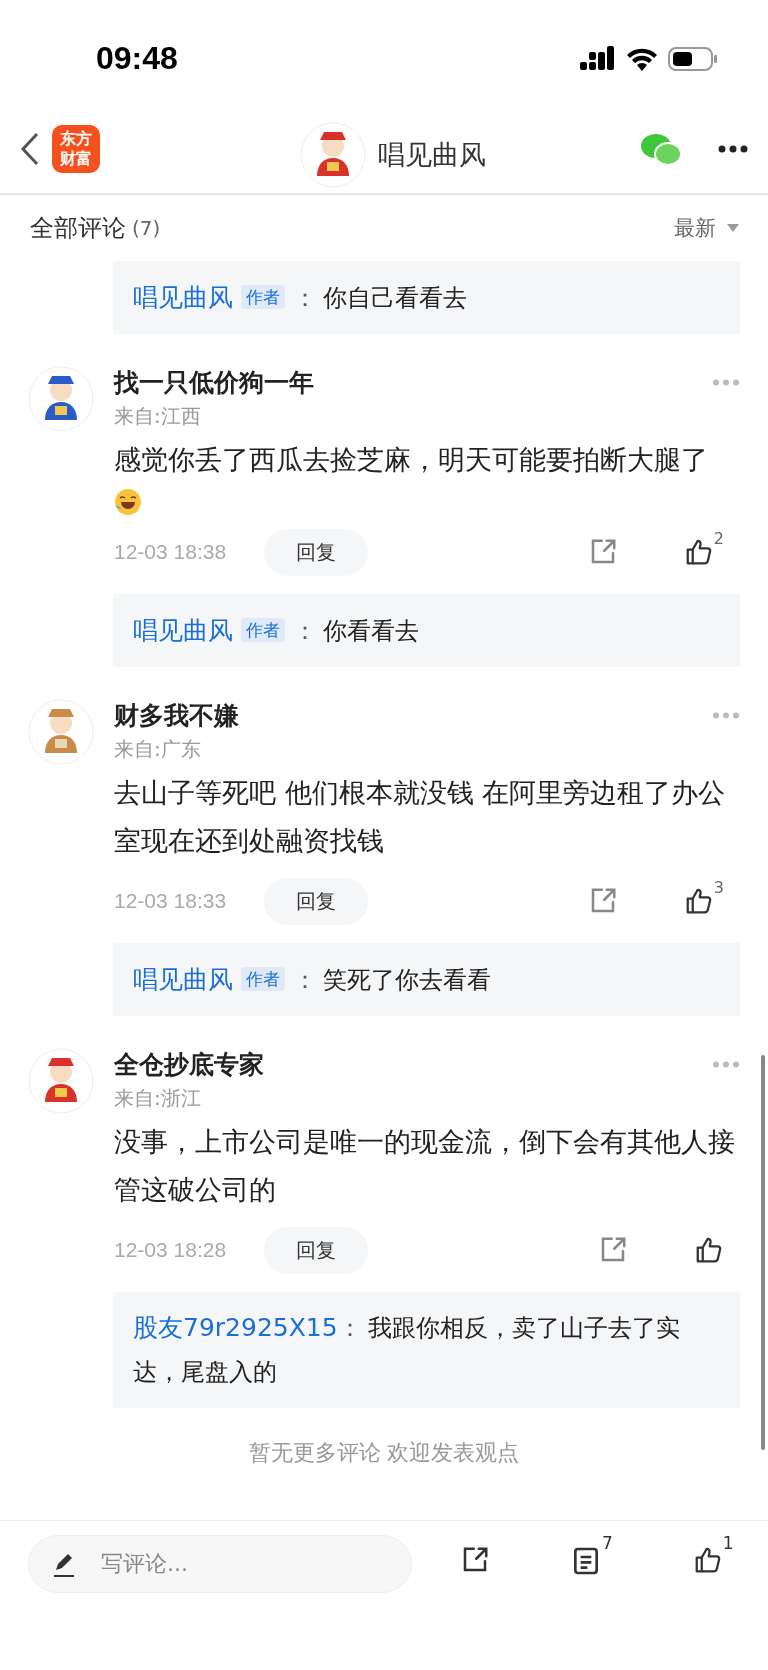 This screenshot has width=768, height=1670. I want to click on comment-time: 12-03 18:38, so click(171, 552).